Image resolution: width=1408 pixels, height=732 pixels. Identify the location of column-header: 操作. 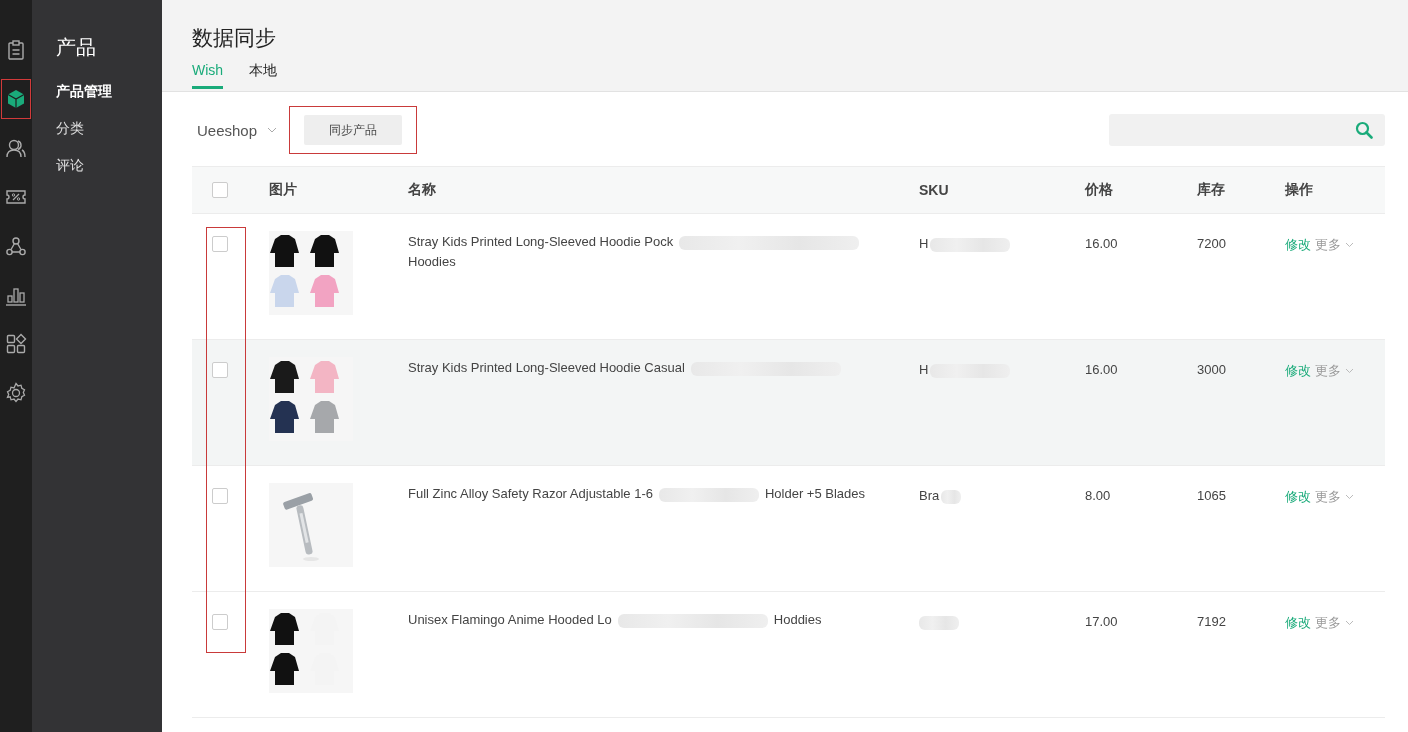
(1299, 190).